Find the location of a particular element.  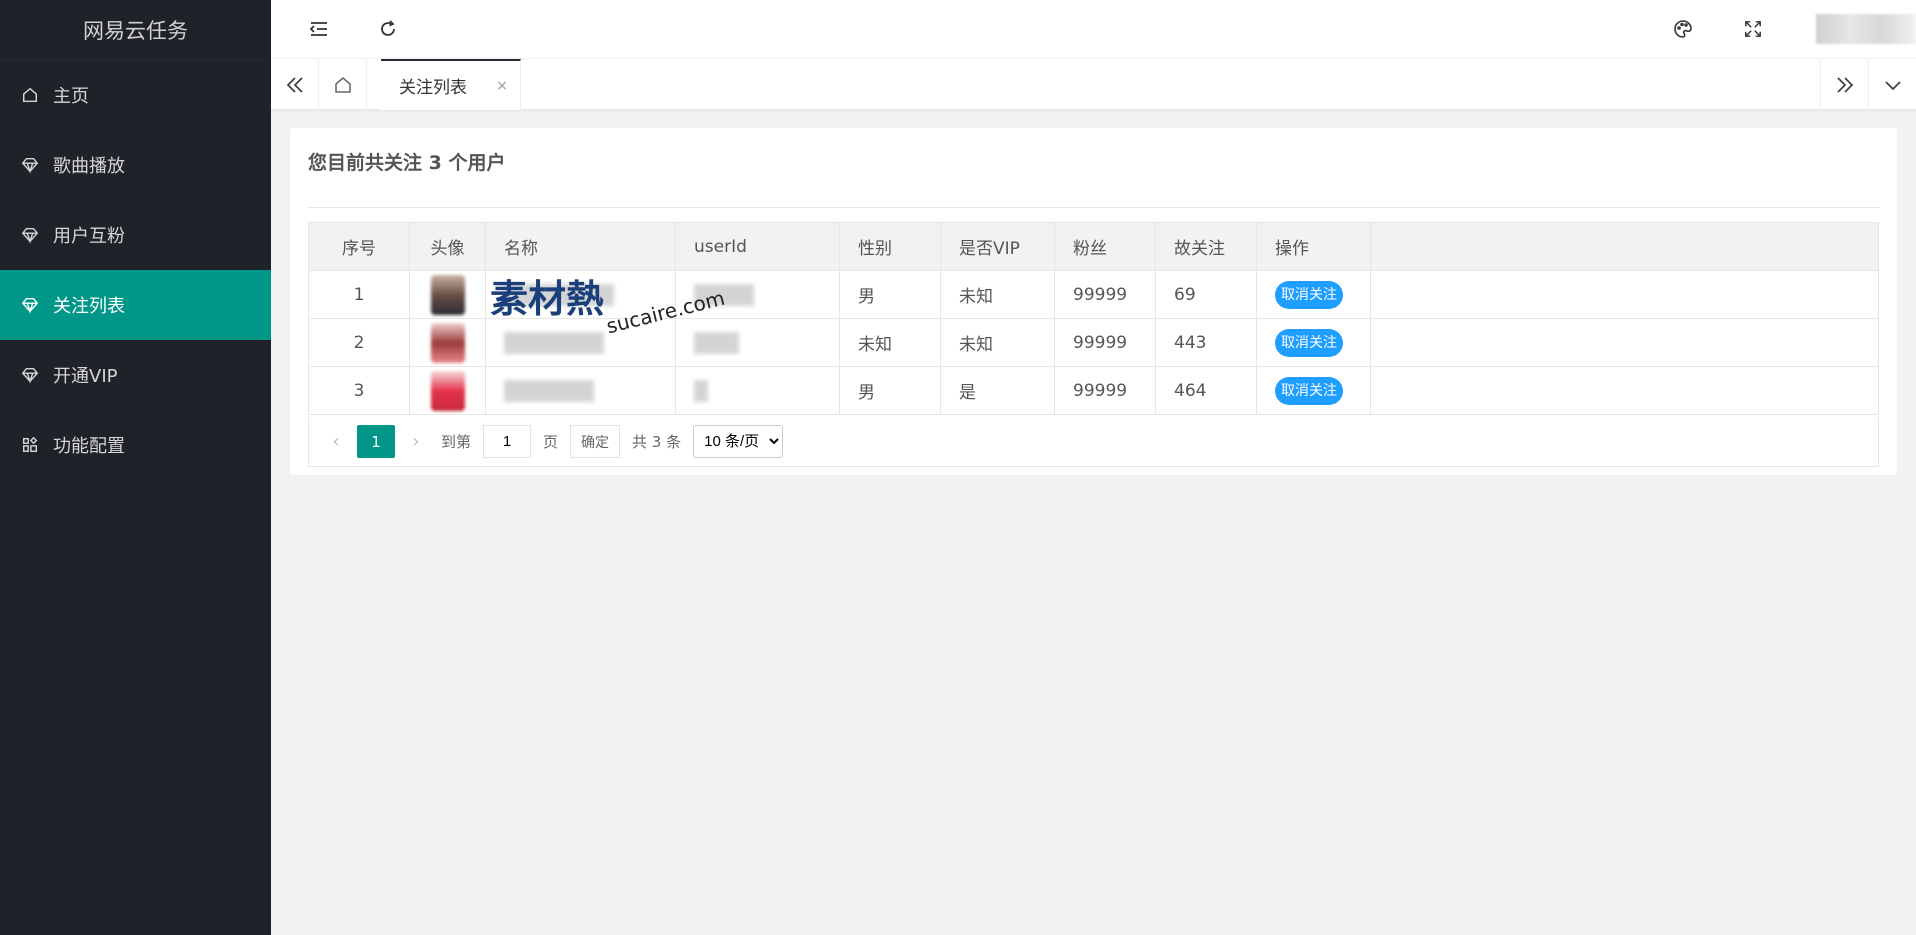

tab-follow-list: 关注列表 × is located at coordinates (451, 84).